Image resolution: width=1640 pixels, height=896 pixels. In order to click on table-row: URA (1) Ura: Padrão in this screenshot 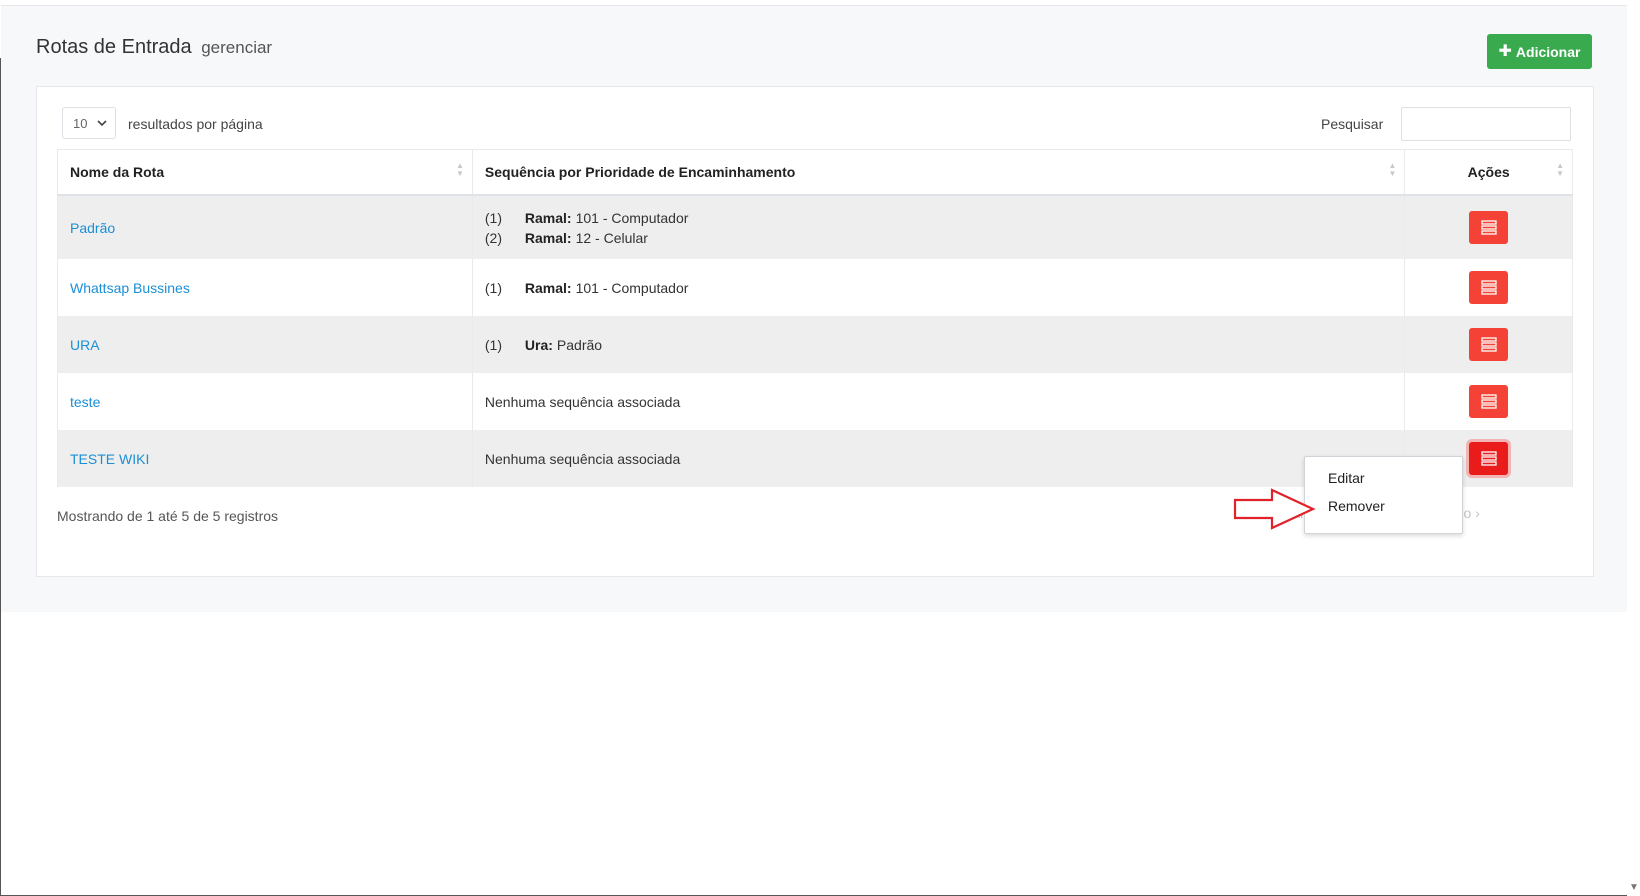, I will do `click(815, 344)`.